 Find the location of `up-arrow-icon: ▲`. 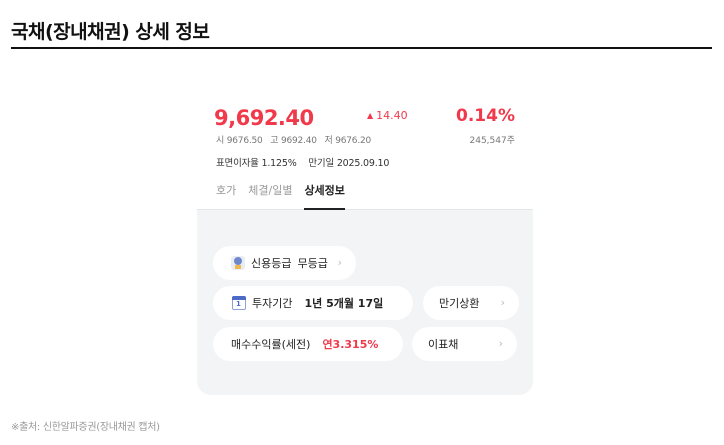

up-arrow-icon: ▲ is located at coordinates (370, 115).